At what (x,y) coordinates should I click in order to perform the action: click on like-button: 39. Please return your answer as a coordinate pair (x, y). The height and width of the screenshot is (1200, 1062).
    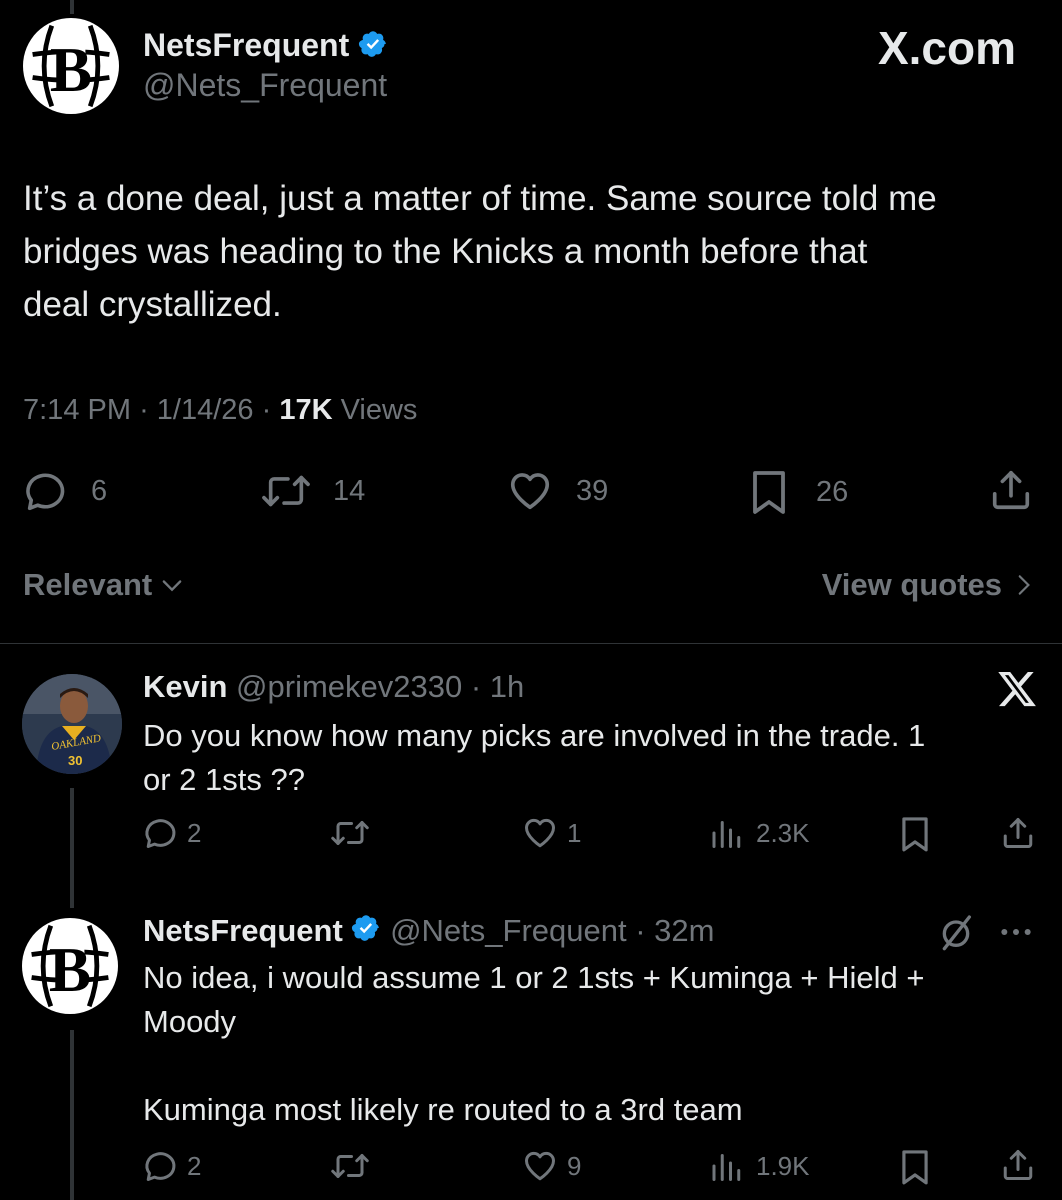
    Looking at the image, I should click on (557, 491).